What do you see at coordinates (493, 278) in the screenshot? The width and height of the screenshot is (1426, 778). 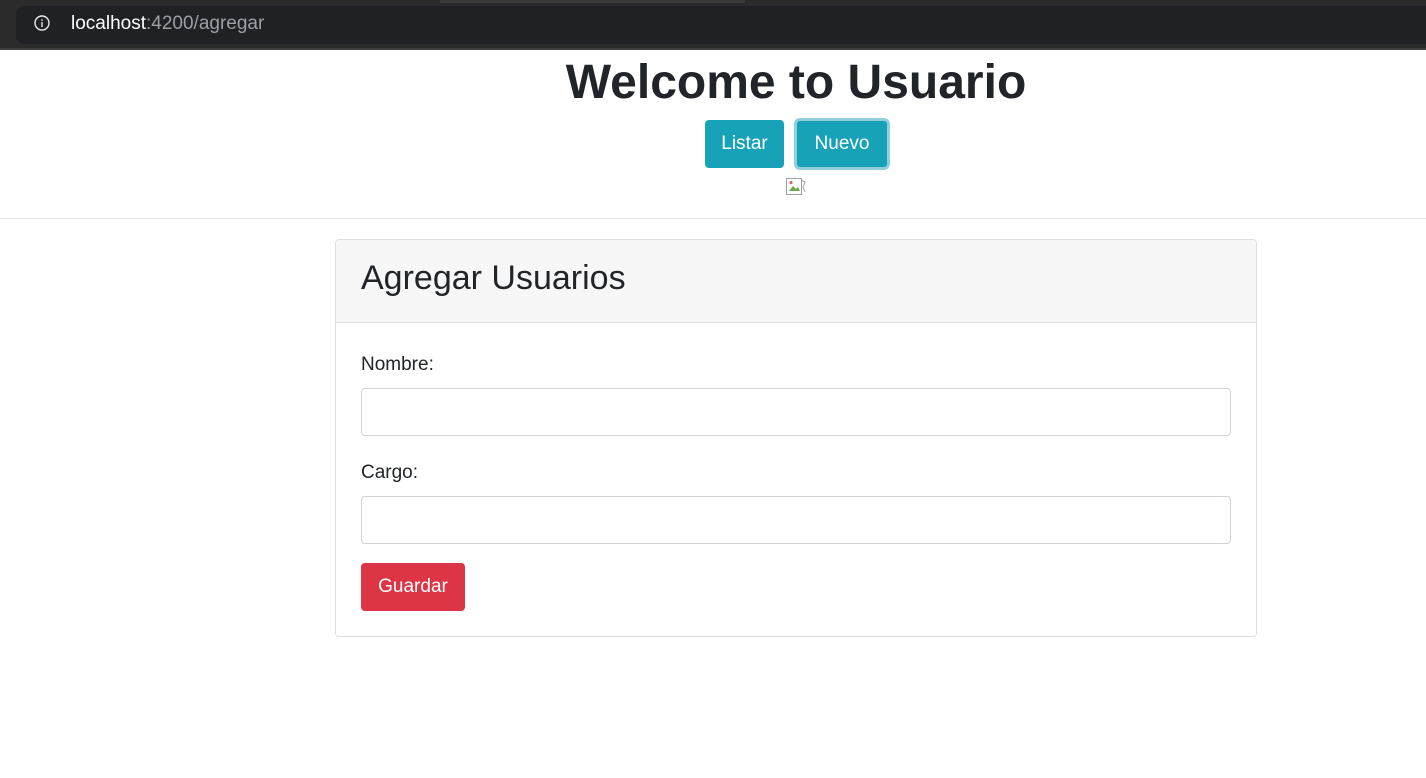 I see `card-title: Agregar Usuarios` at bounding box center [493, 278].